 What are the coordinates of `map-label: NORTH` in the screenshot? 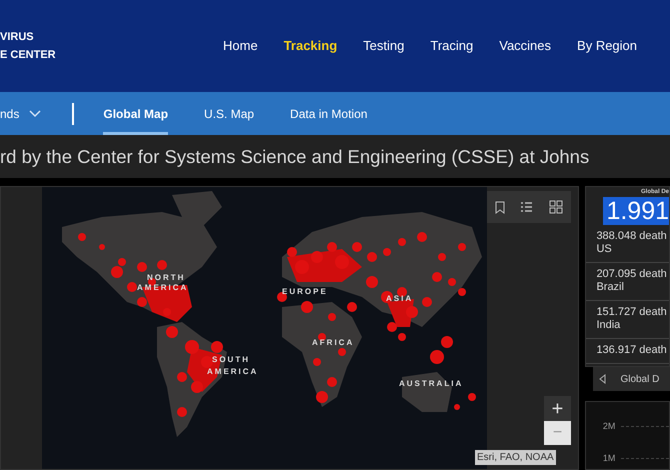 It's located at (166, 277).